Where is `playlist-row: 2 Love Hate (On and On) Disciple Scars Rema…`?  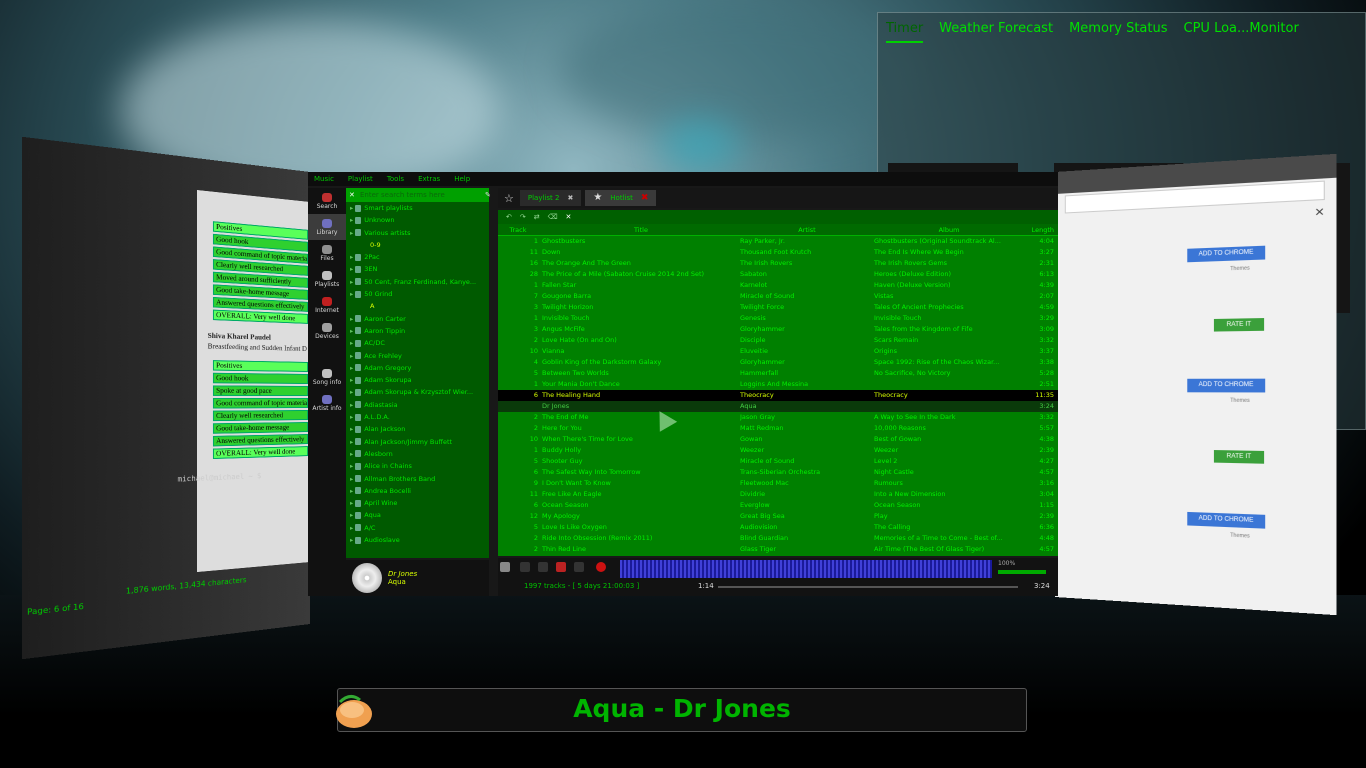
playlist-row: 2 Love Hate (On and On) Disciple Scars Rema… is located at coordinates (778, 340).